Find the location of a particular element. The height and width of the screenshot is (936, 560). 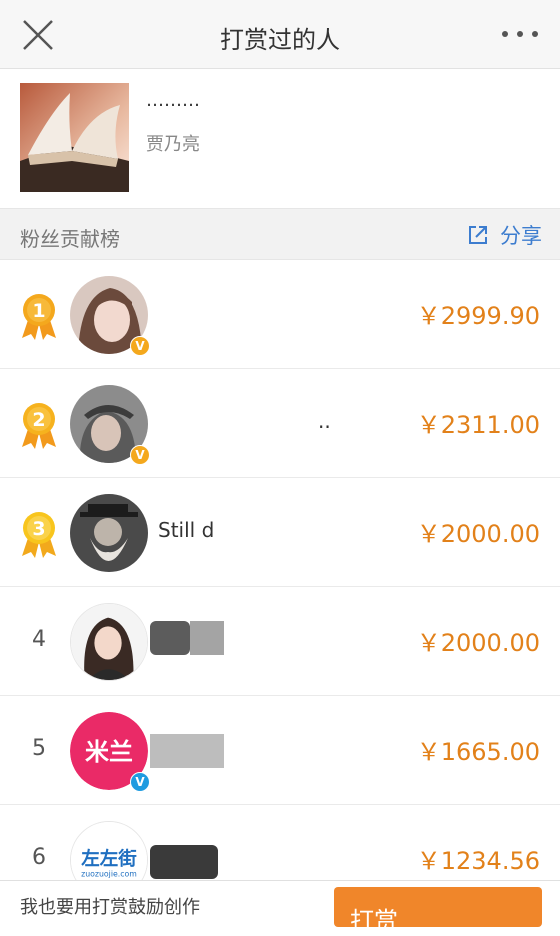

fan-name: .. is located at coordinates (324, 421).